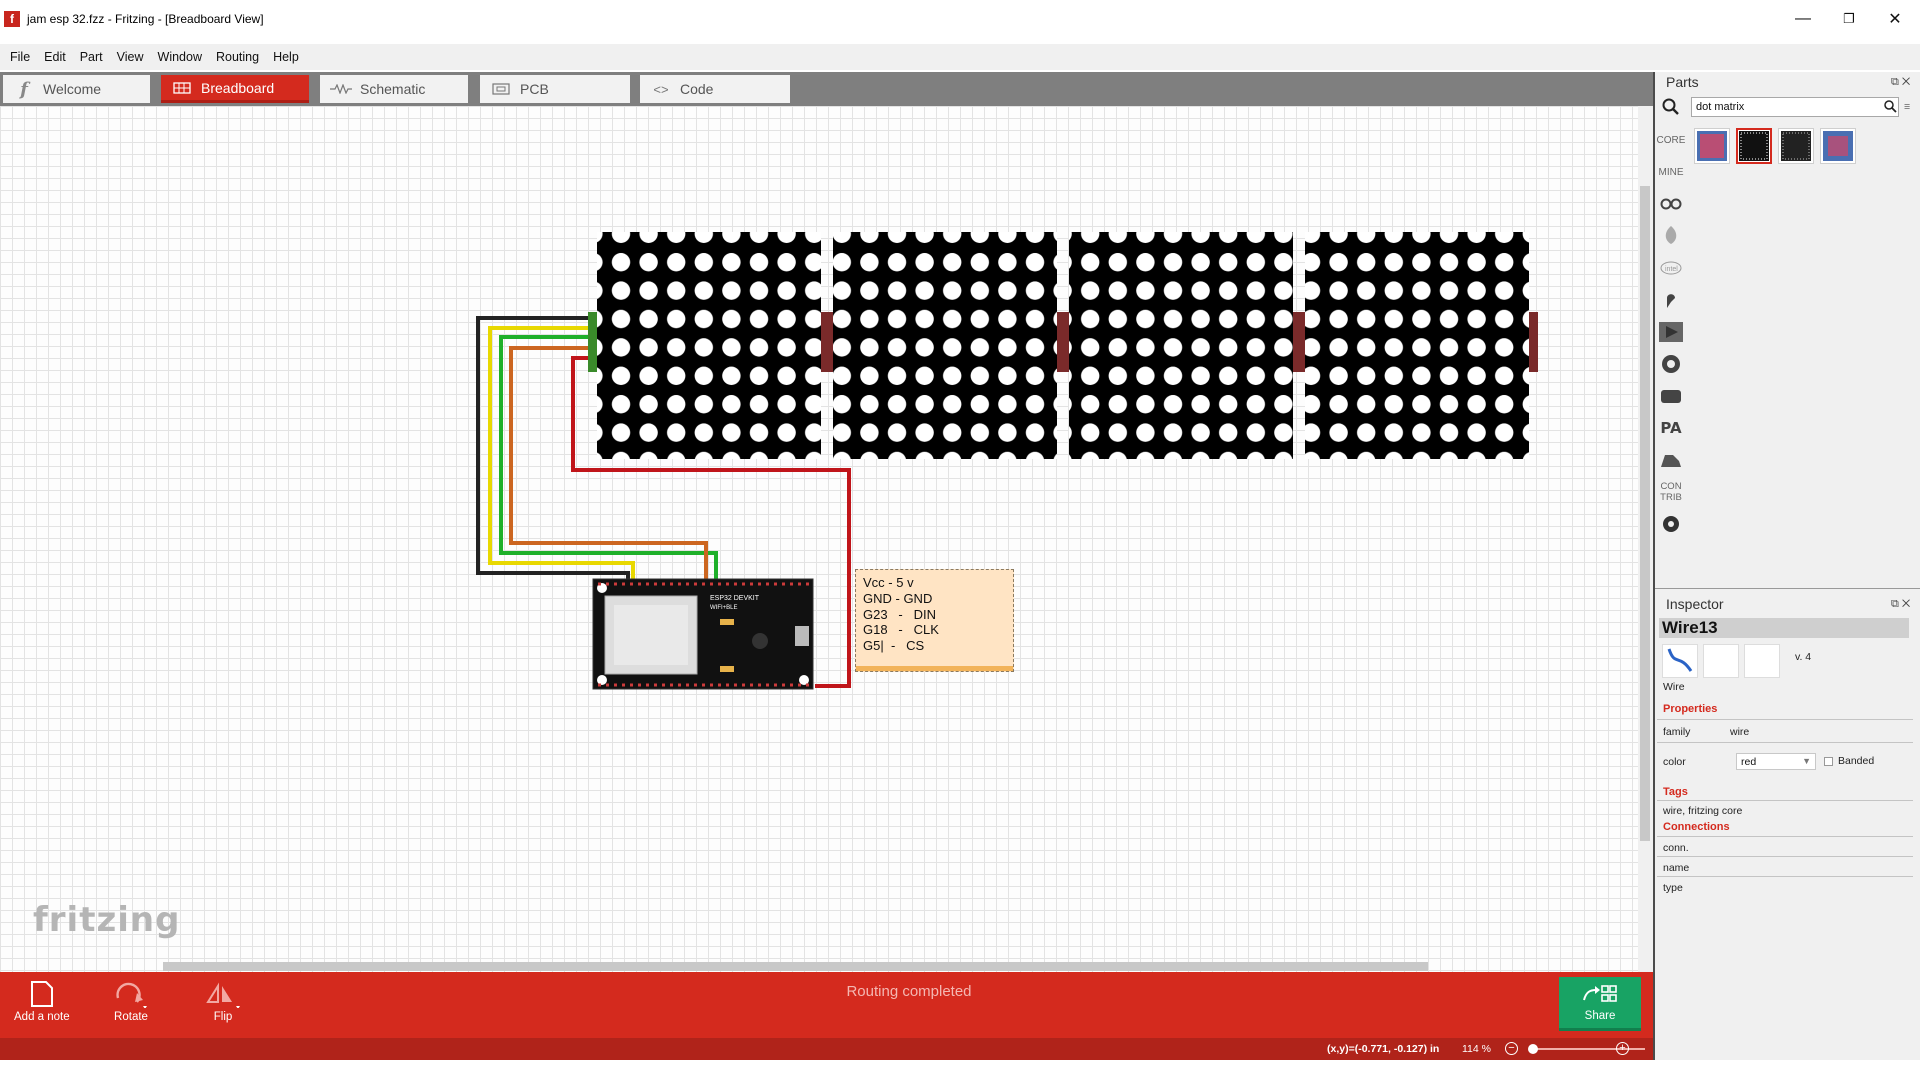  I want to click on menu-view: View, so click(130, 57).